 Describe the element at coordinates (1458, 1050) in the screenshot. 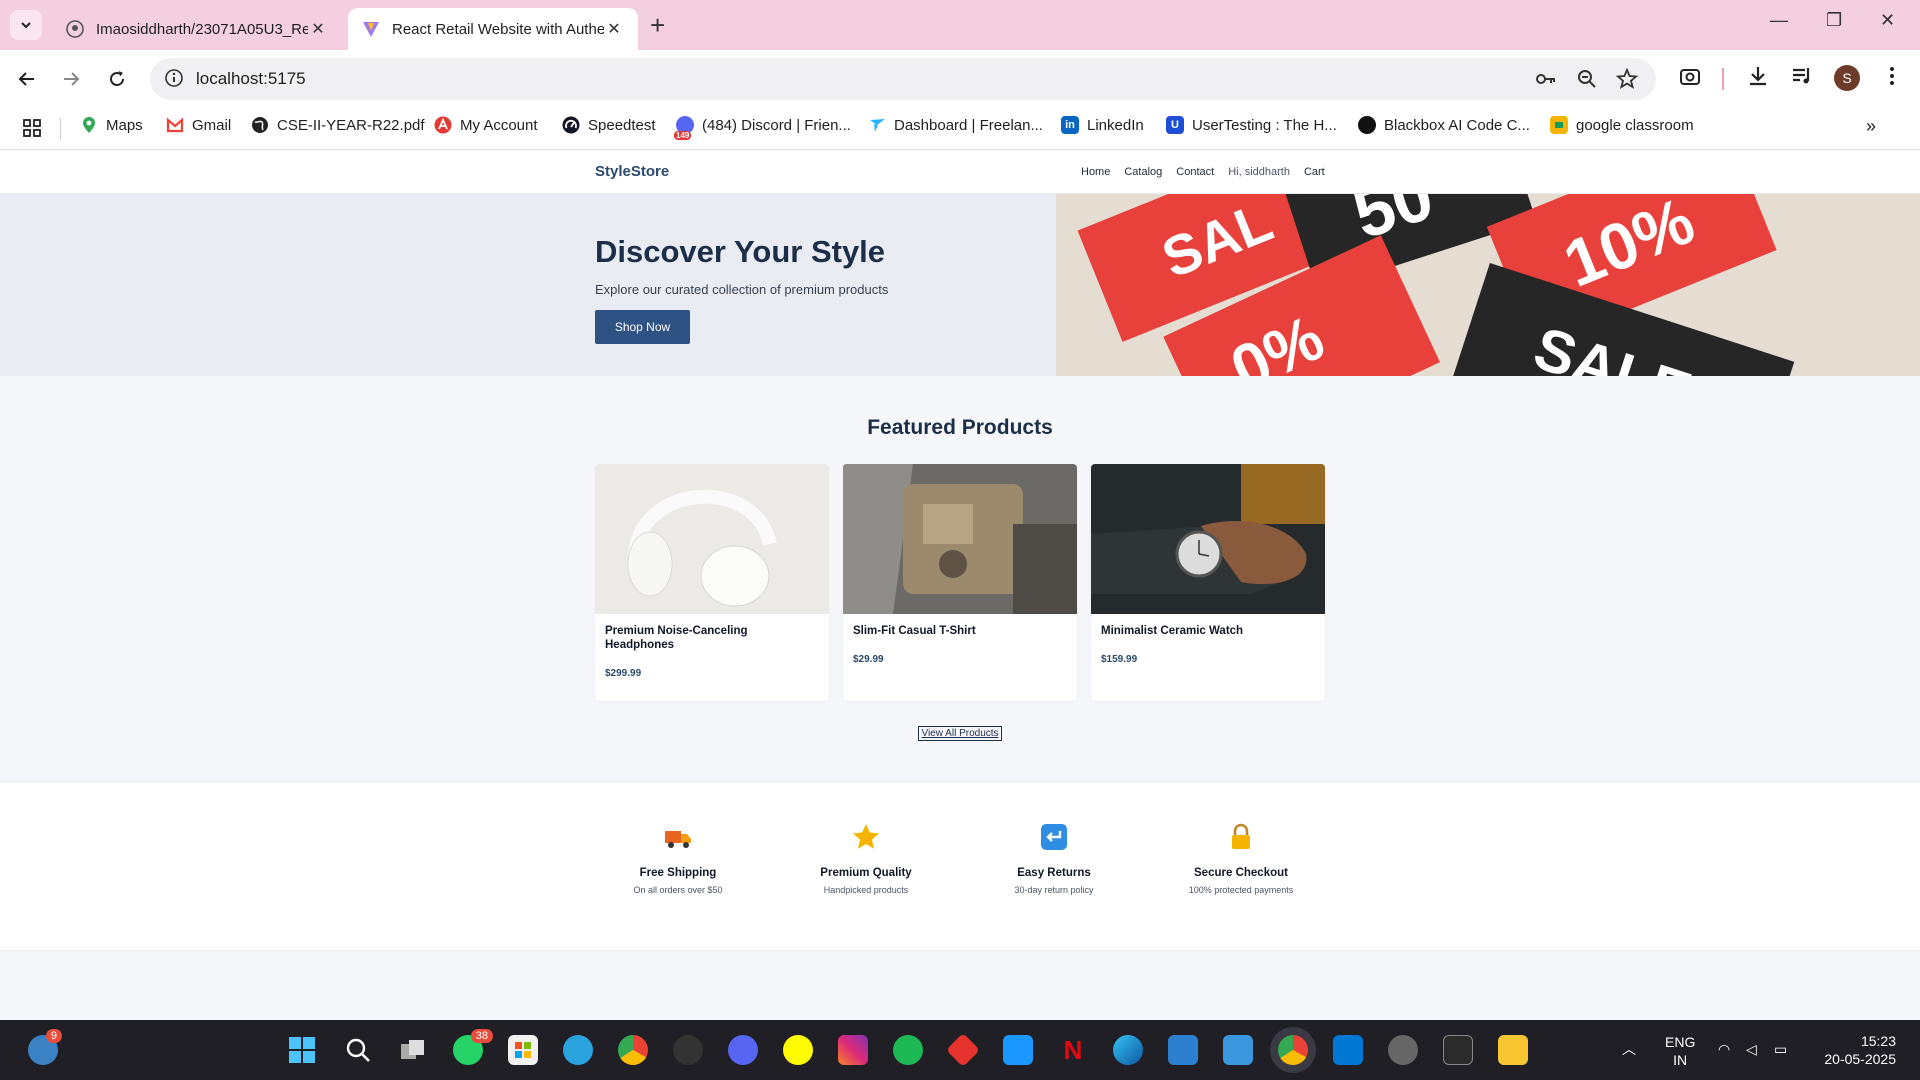

I see `terminal-icon` at that location.